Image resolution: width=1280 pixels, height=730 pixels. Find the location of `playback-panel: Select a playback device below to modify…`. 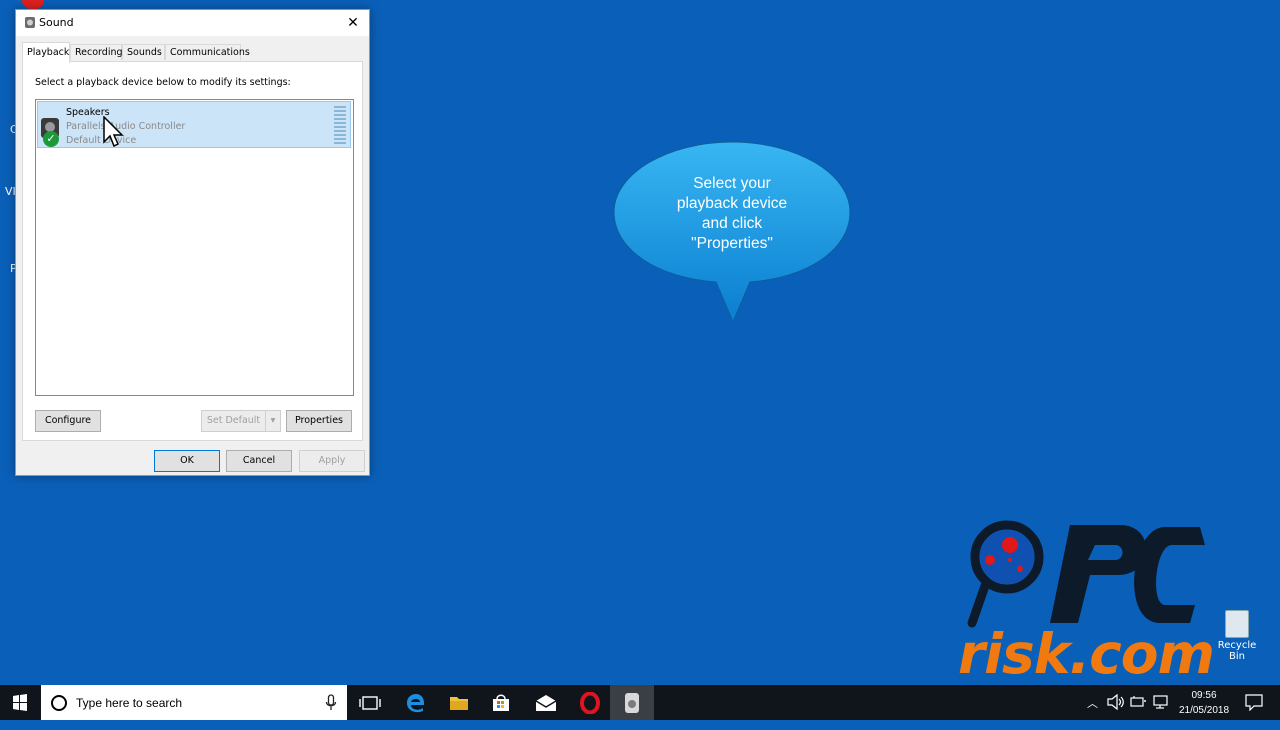

playback-panel: Select a playback device below to modify… is located at coordinates (192, 251).